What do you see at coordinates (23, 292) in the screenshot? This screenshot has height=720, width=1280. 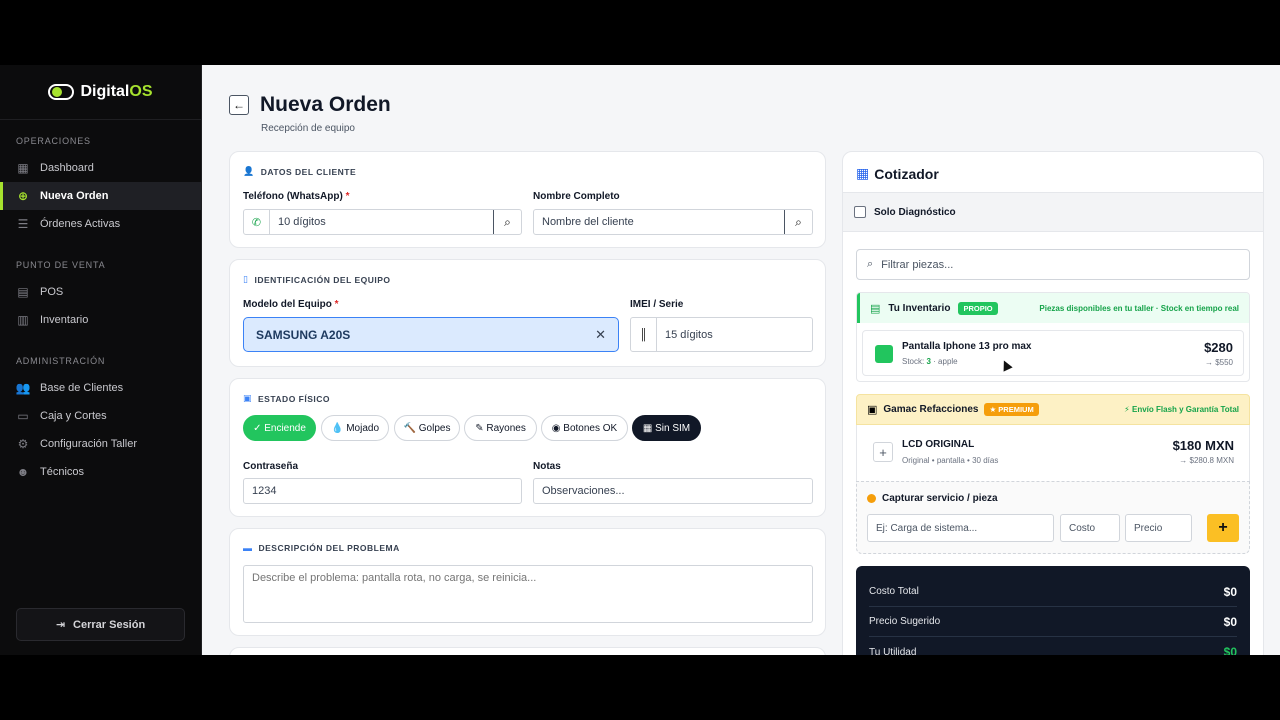 I see `register-icon: ▤` at bounding box center [23, 292].